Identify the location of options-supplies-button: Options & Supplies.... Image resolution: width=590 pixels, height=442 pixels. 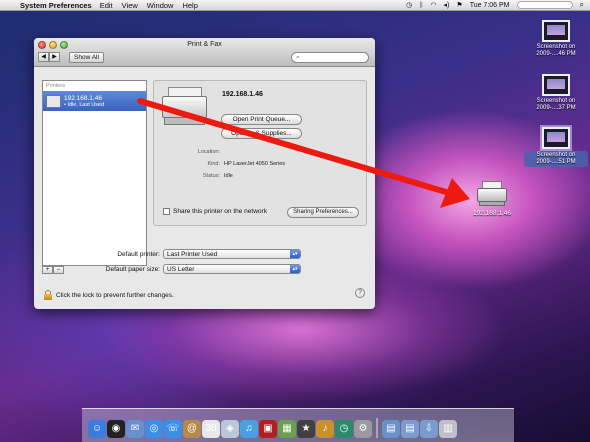
(261, 133).